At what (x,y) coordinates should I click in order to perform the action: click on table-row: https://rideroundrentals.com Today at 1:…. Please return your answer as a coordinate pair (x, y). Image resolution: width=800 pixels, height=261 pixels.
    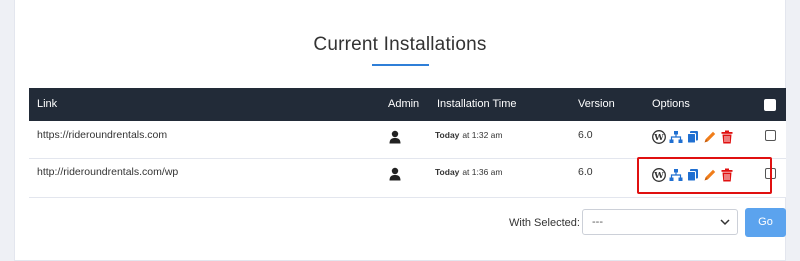
    Looking at the image, I should click on (407, 140).